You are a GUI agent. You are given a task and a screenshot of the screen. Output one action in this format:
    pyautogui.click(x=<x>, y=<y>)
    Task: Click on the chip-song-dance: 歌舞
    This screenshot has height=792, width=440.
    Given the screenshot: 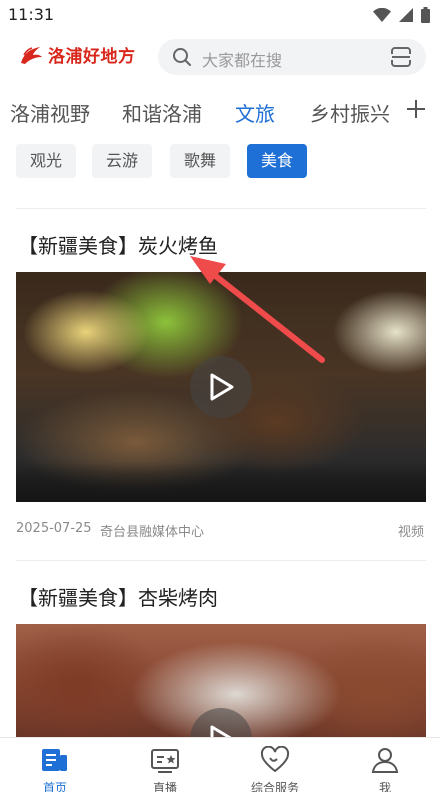 What is the action you would take?
    pyautogui.click(x=200, y=161)
    